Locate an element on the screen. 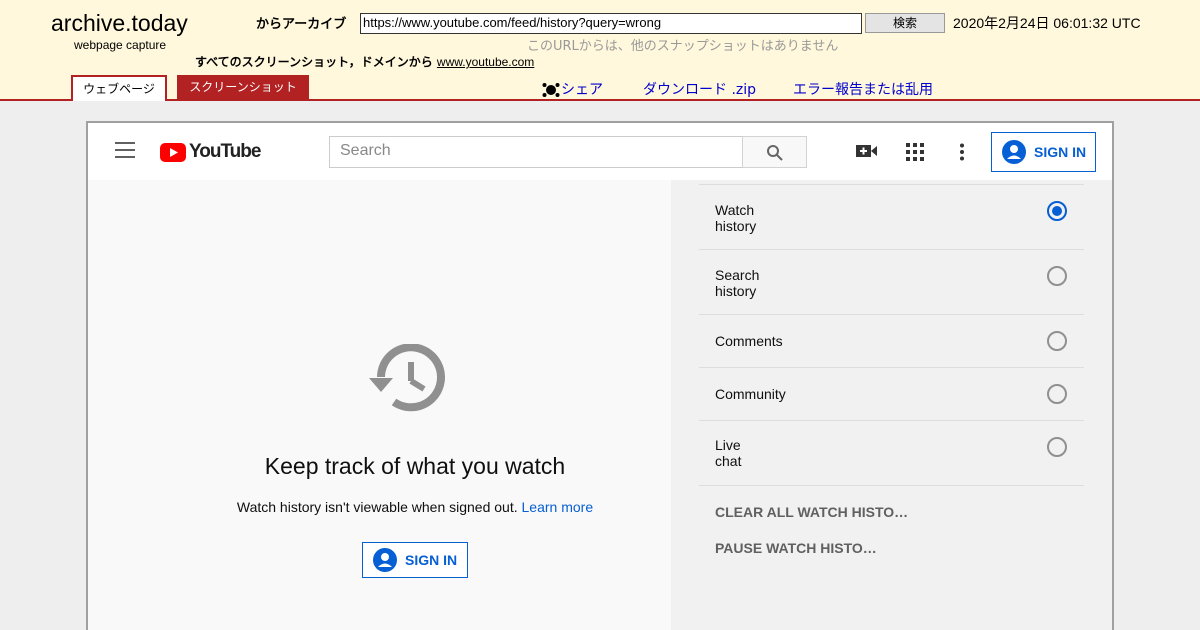 The width and height of the screenshot is (1200, 630). report-error-link: エラー報告または乱用 is located at coordinates (863, 89).